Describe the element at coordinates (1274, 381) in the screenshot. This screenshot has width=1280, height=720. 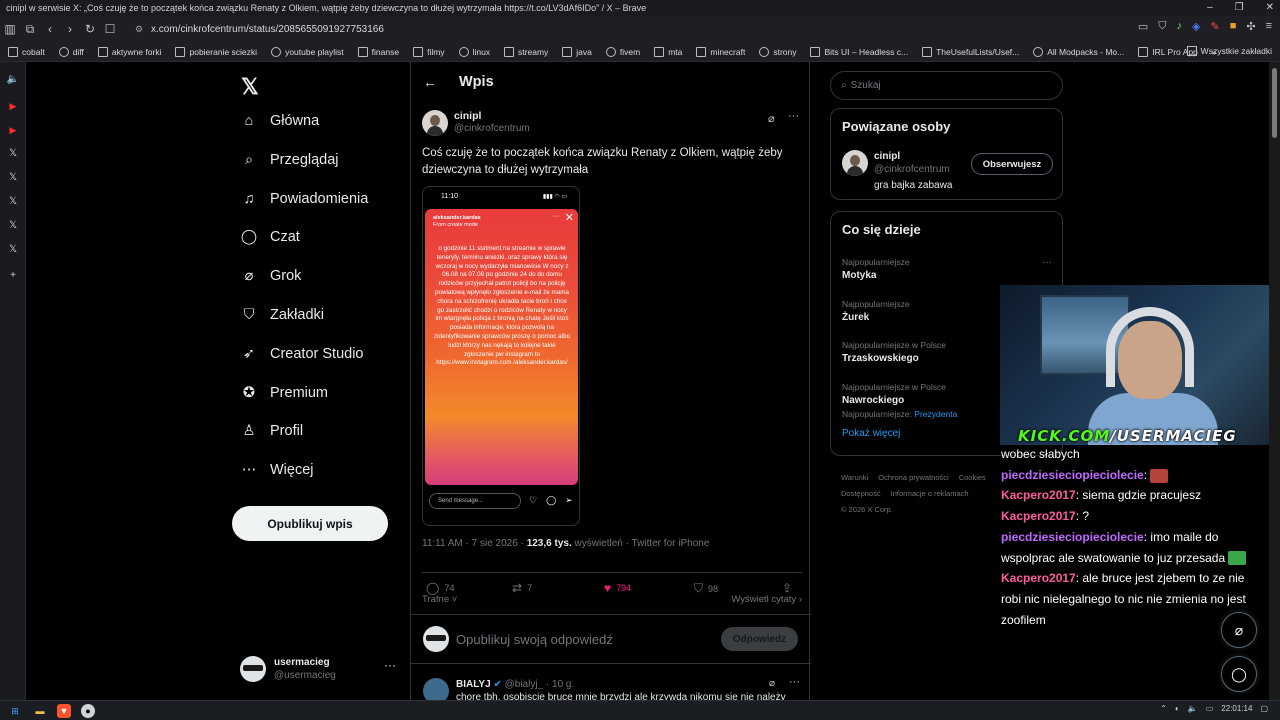
I see `page-scrollbar` at that location.